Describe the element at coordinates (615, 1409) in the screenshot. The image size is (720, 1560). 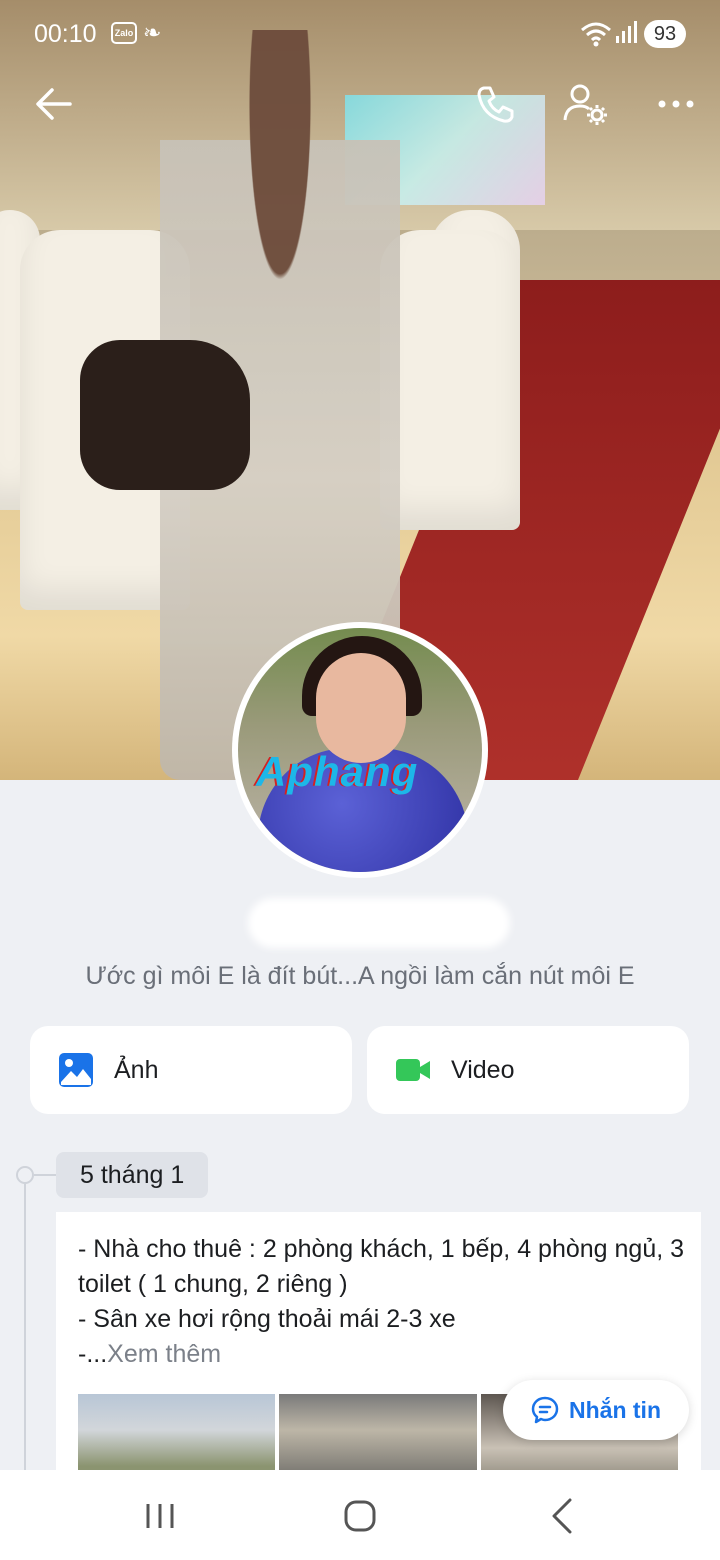
I see `message-button-label: Nhắn tin` at that location.